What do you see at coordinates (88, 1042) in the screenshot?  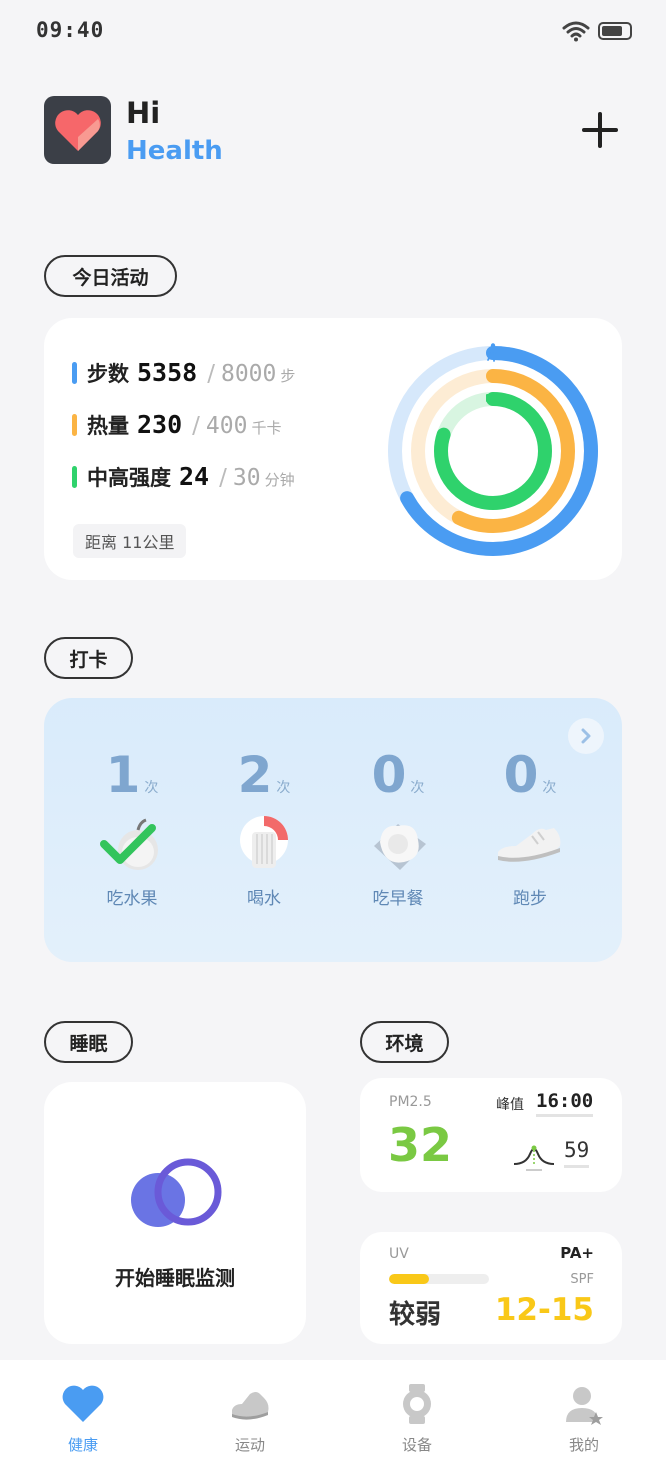 I see `section-title-sleep: 睡眠` at bounding box center [88, 1042].